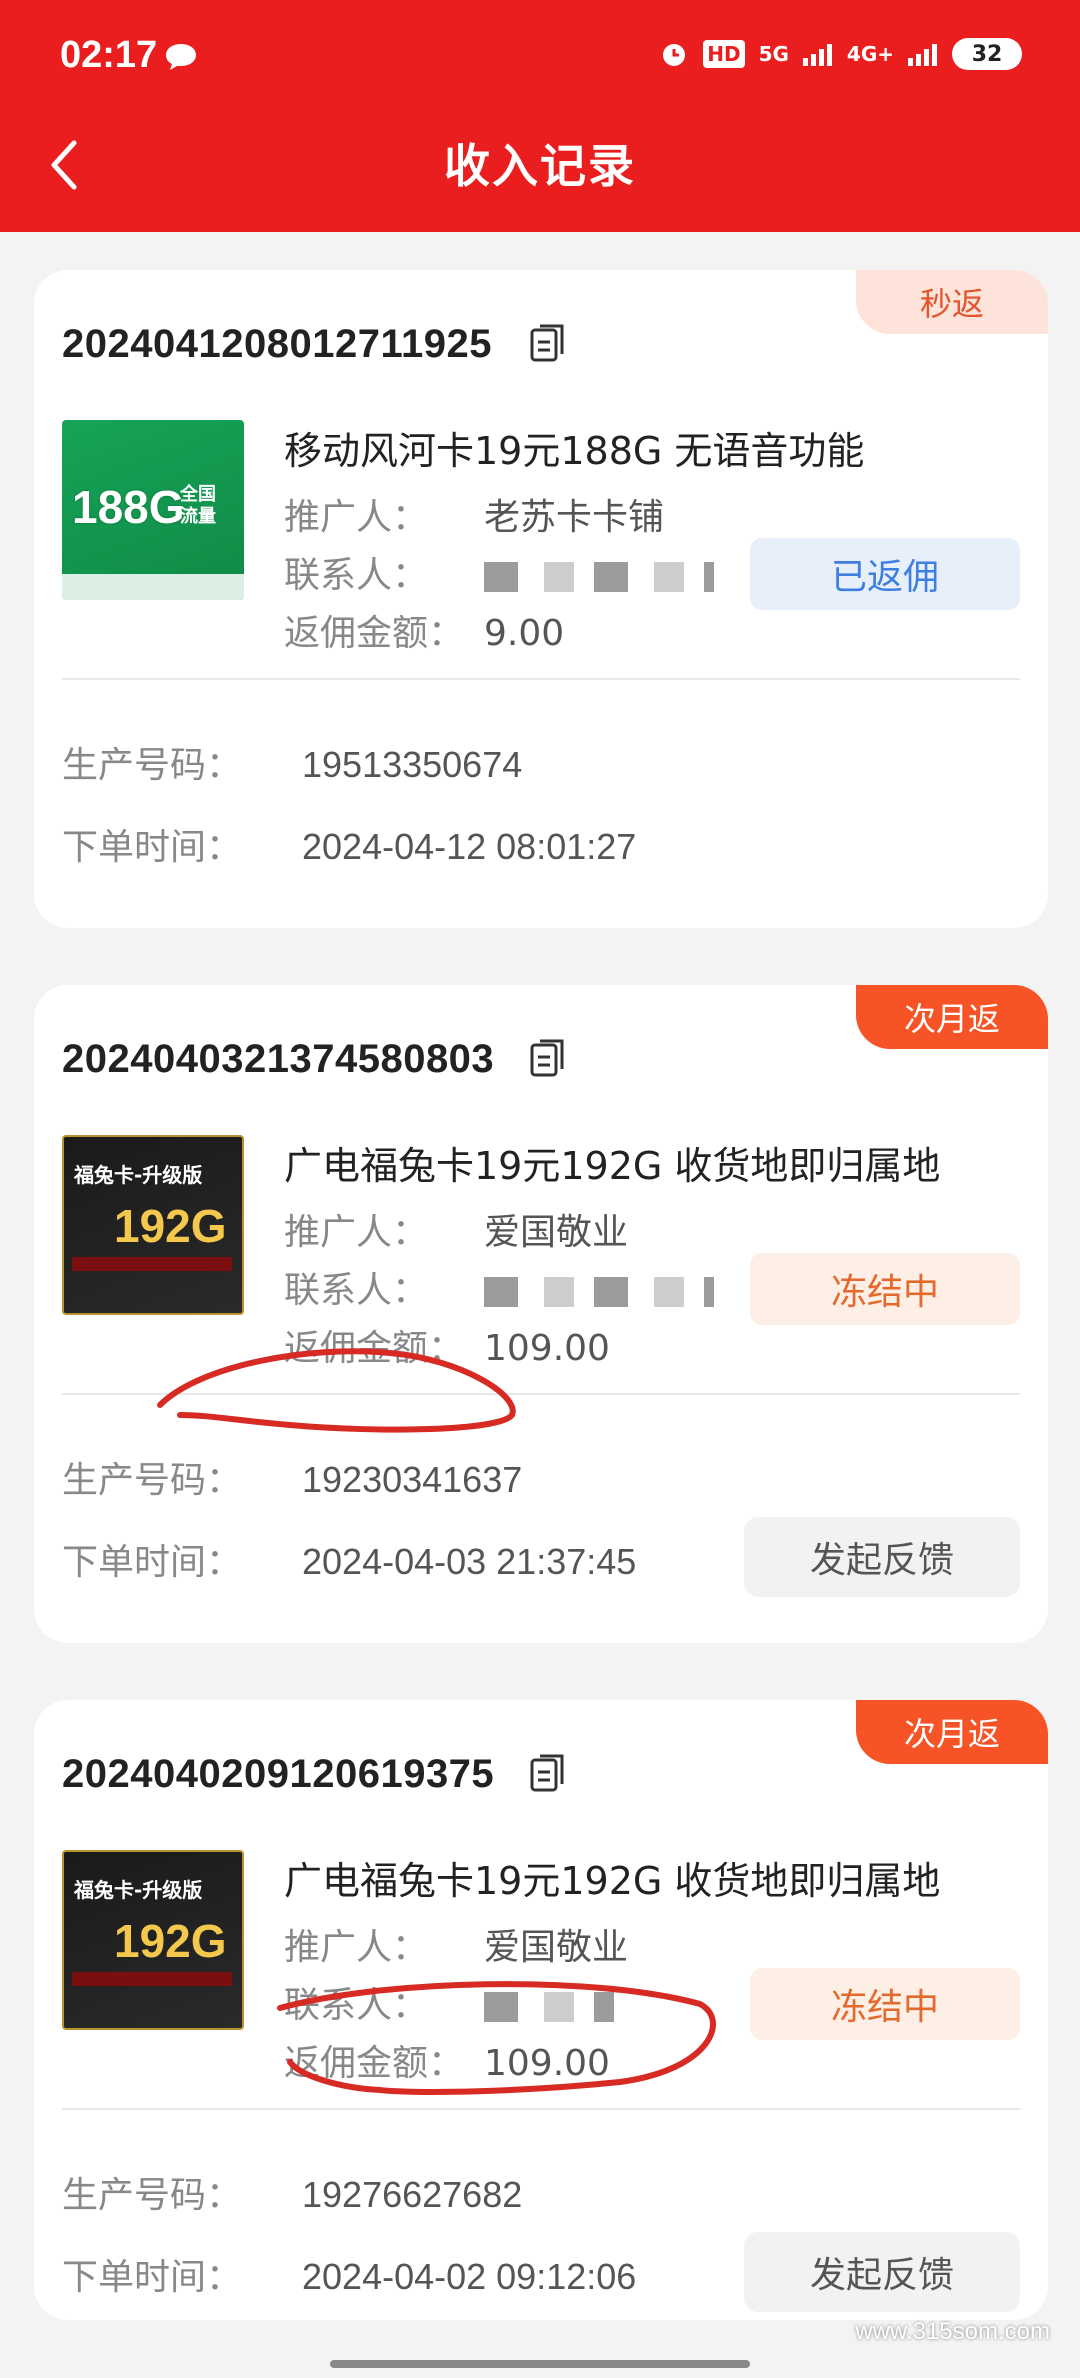  What do you see at coordinates (412, 764) in the screenshot?
I see `production-number-value: 19513350674` at bounding box center [412, 764].